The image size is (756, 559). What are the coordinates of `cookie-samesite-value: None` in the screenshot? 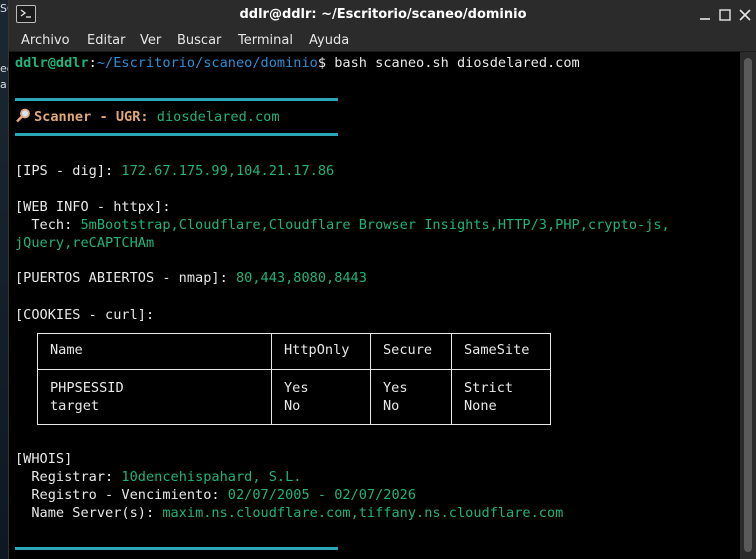 It's located at (480, 406).